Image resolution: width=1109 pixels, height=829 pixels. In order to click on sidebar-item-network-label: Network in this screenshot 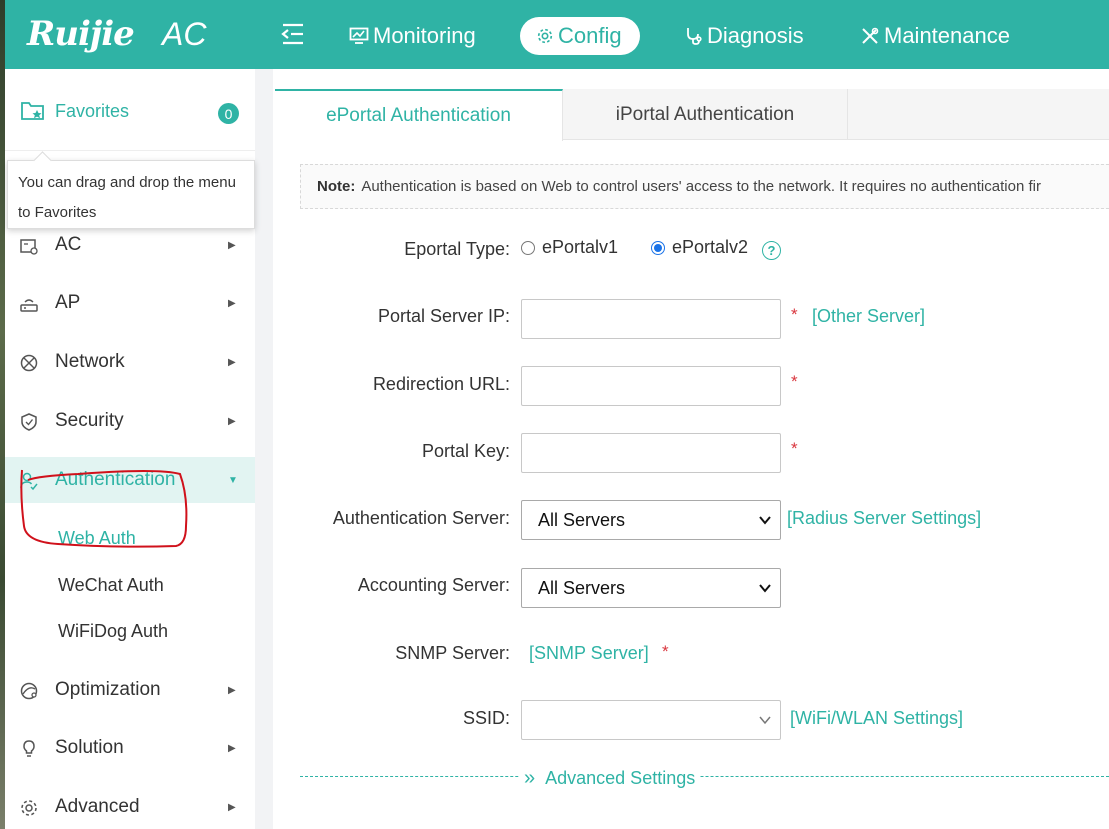, I will do `click(90, 361)`.